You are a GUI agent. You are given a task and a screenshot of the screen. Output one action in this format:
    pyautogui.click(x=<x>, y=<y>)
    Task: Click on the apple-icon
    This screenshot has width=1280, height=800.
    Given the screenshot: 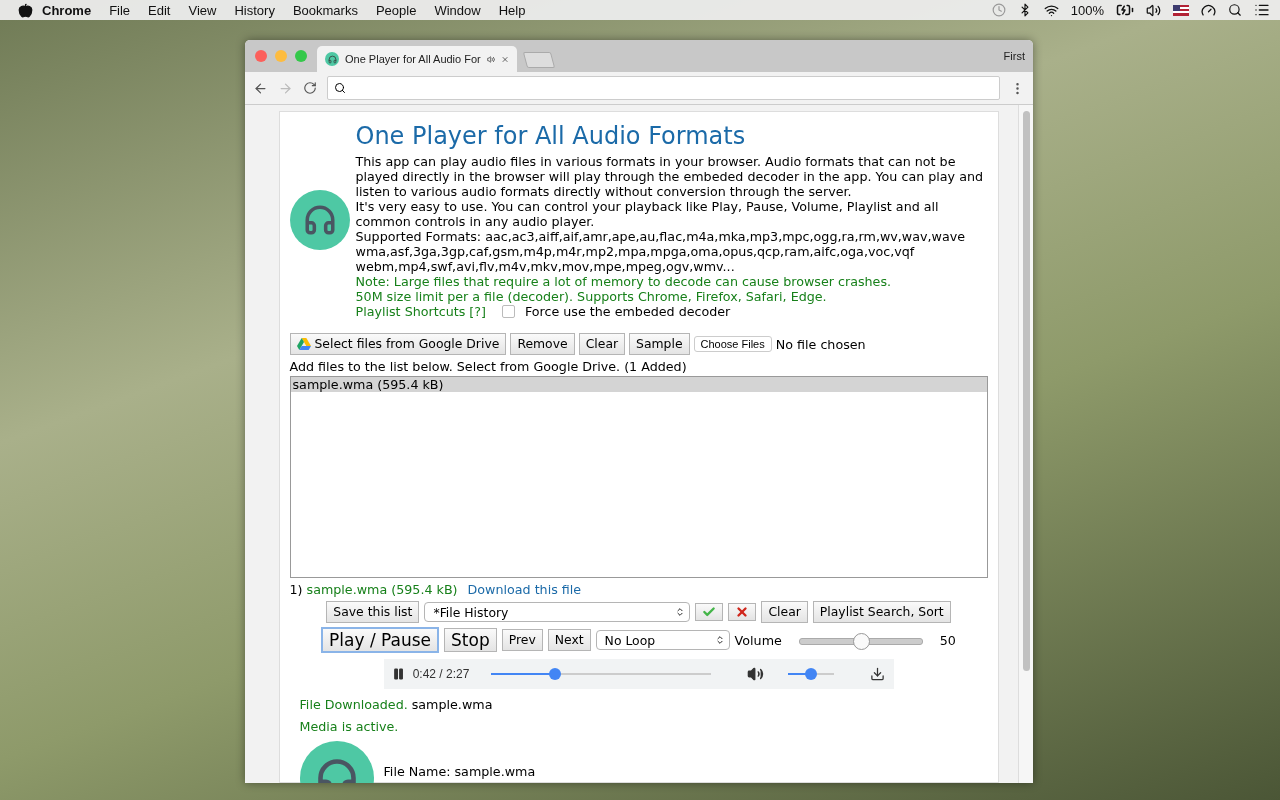 What is the action you would take?
    pyautogui.click(x=25, y=10)
    